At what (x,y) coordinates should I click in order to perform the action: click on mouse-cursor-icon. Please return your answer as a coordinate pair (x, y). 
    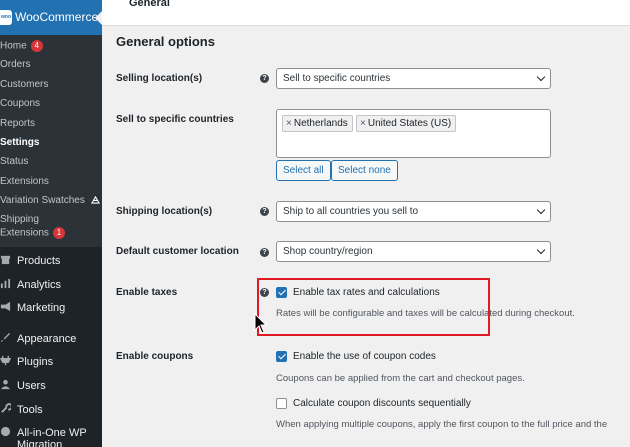
    Looking at the image, I should click on (261, 323).